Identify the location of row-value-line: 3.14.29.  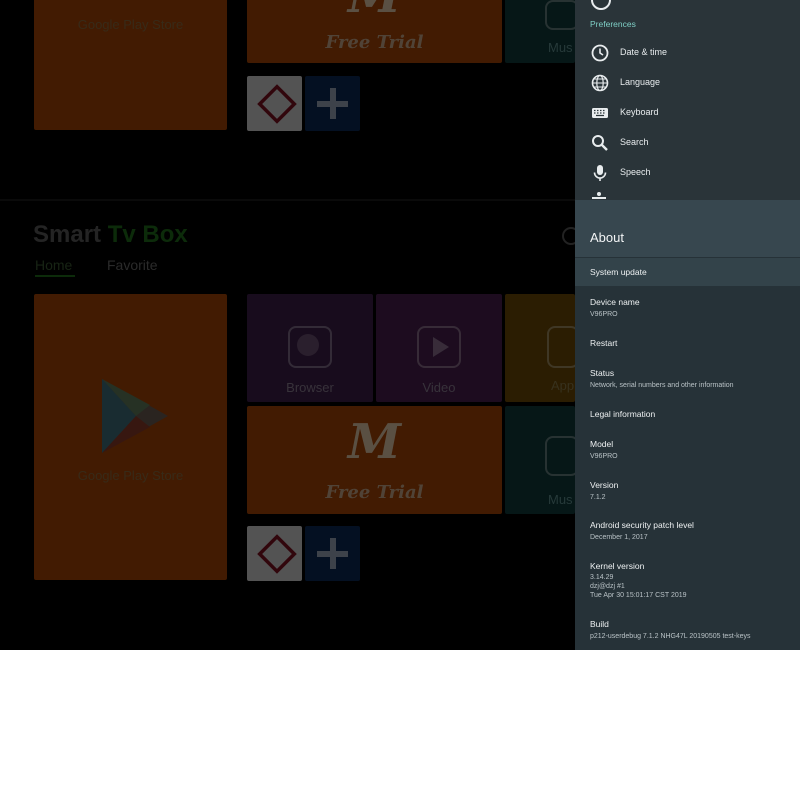
(602, 577).